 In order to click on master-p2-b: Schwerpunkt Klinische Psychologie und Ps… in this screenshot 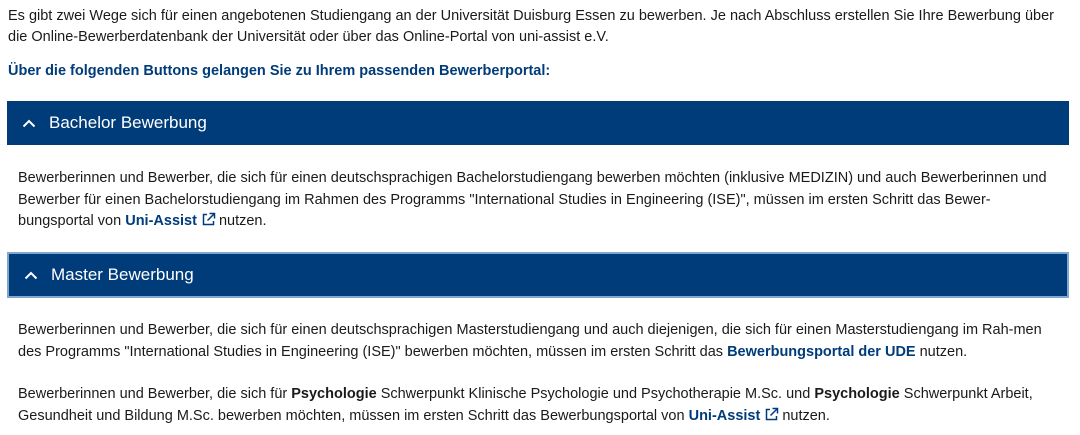, I will do `click(595, 394)`.